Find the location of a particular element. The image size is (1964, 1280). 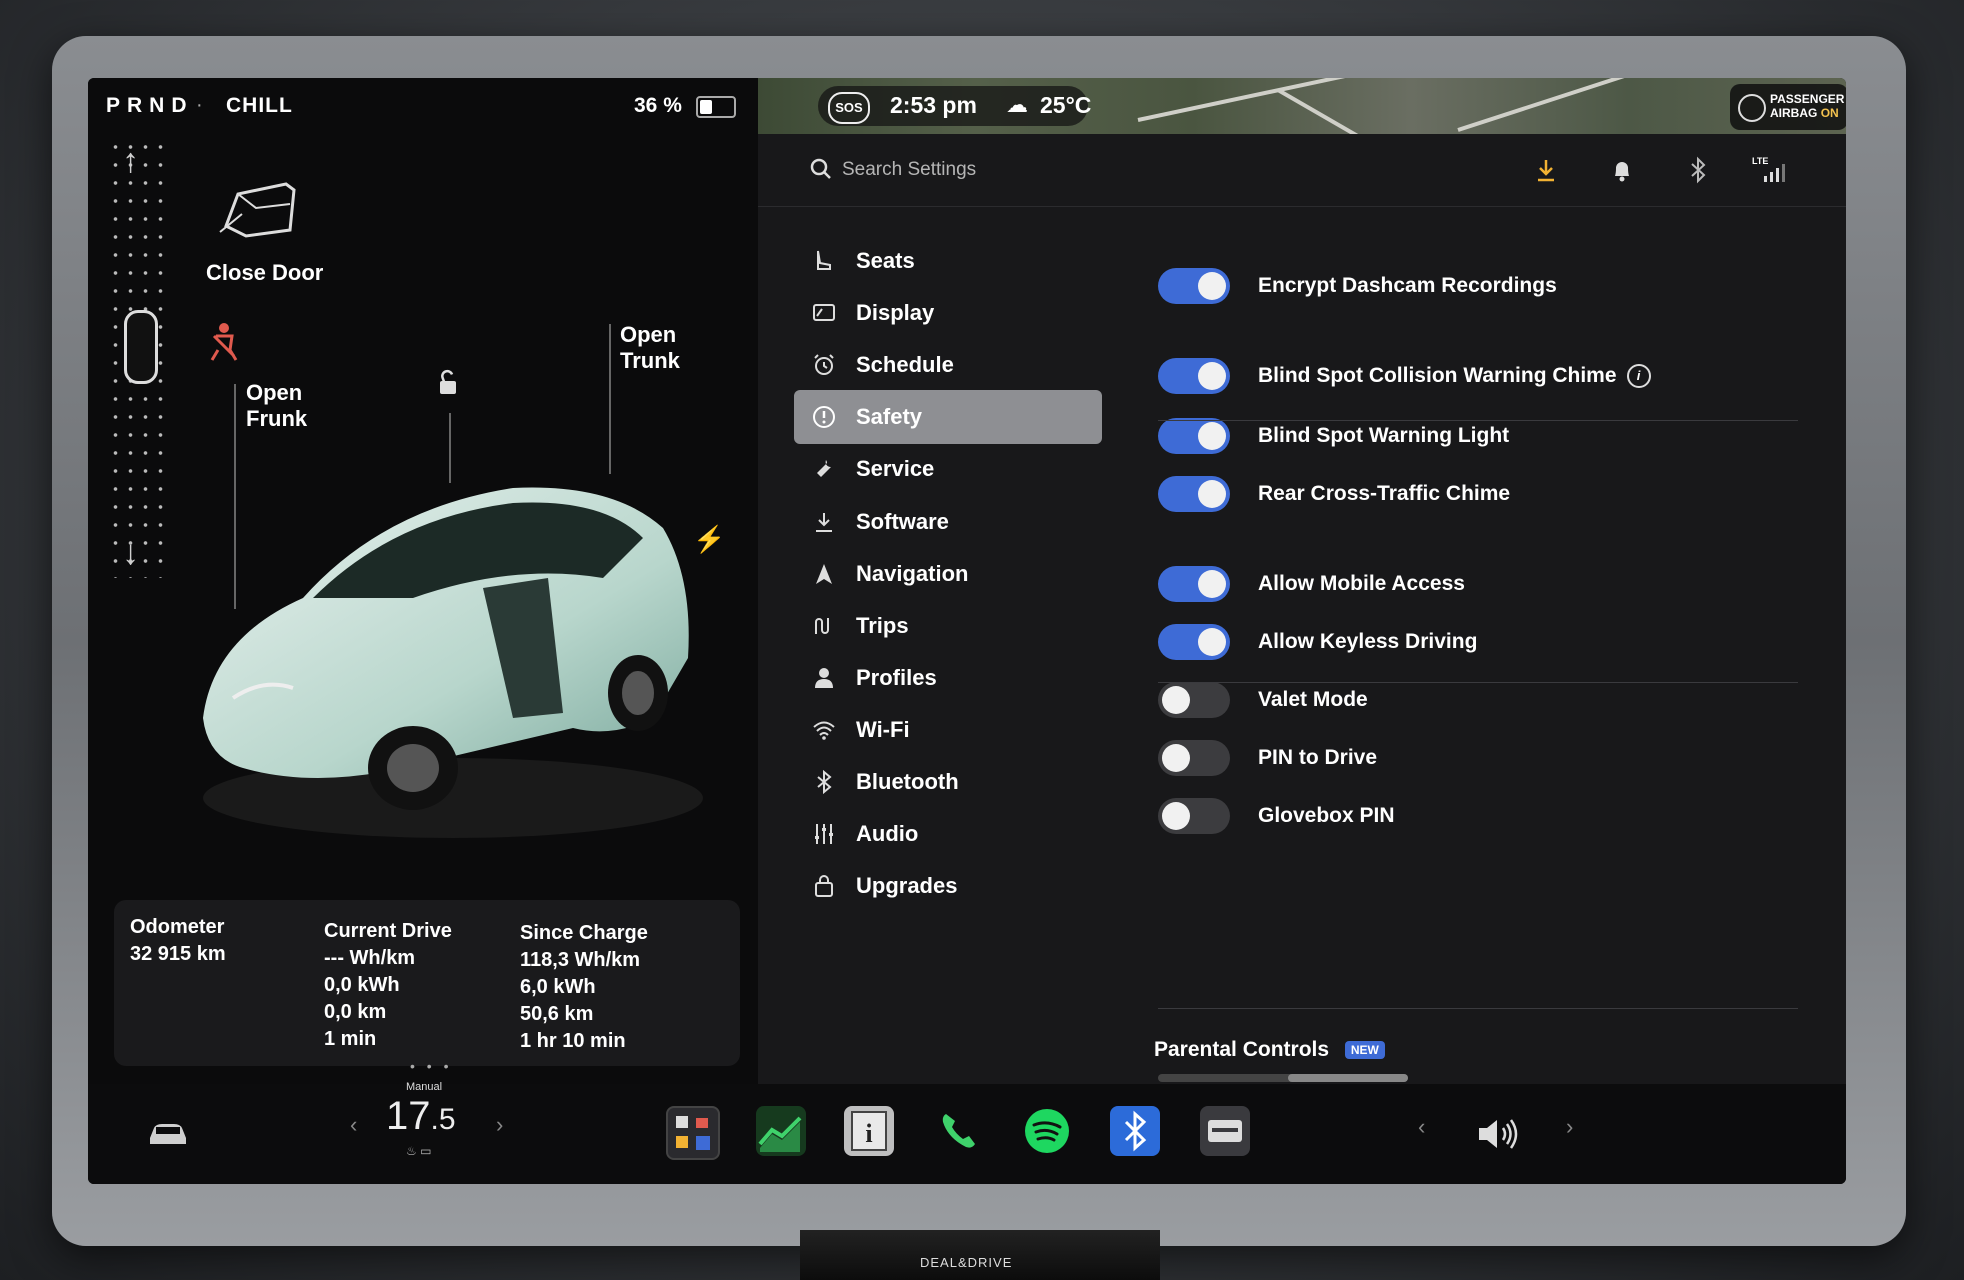

nav-item-wi-fi: Wi-Fi is located at coordinates (948, 730).